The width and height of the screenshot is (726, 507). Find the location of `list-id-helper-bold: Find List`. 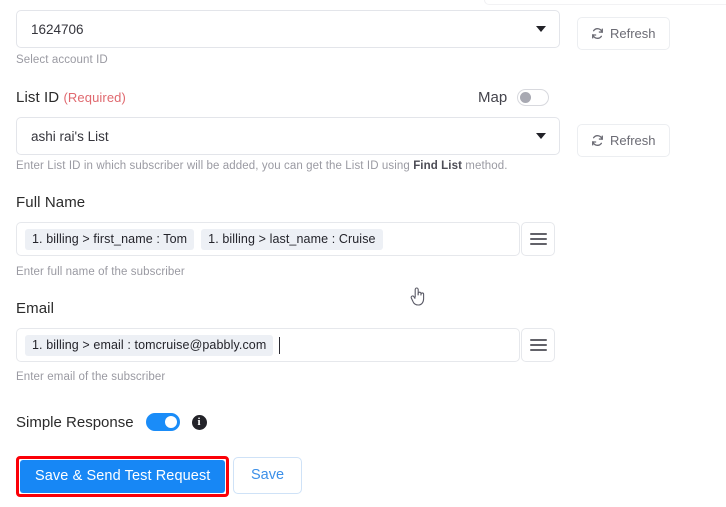

list-id-helper-bold: Find List is located at coordinates (437, 166).